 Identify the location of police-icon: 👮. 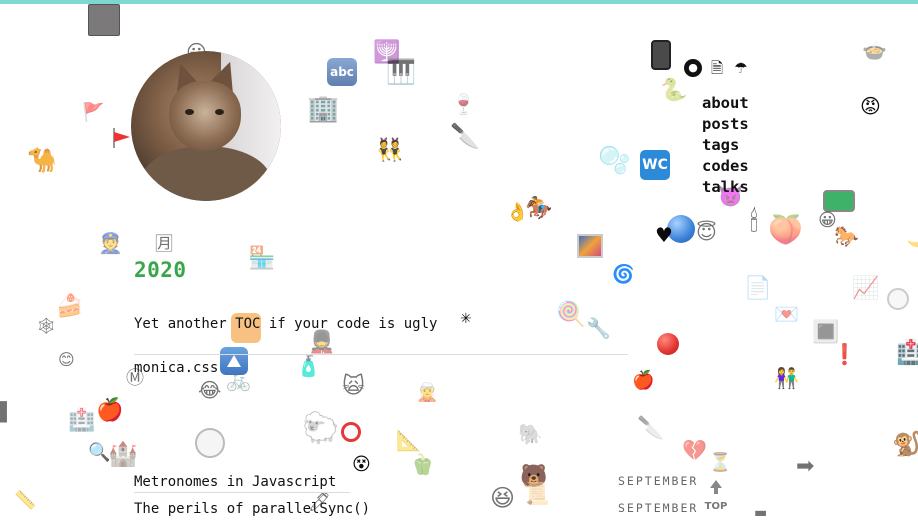
(110, 243).